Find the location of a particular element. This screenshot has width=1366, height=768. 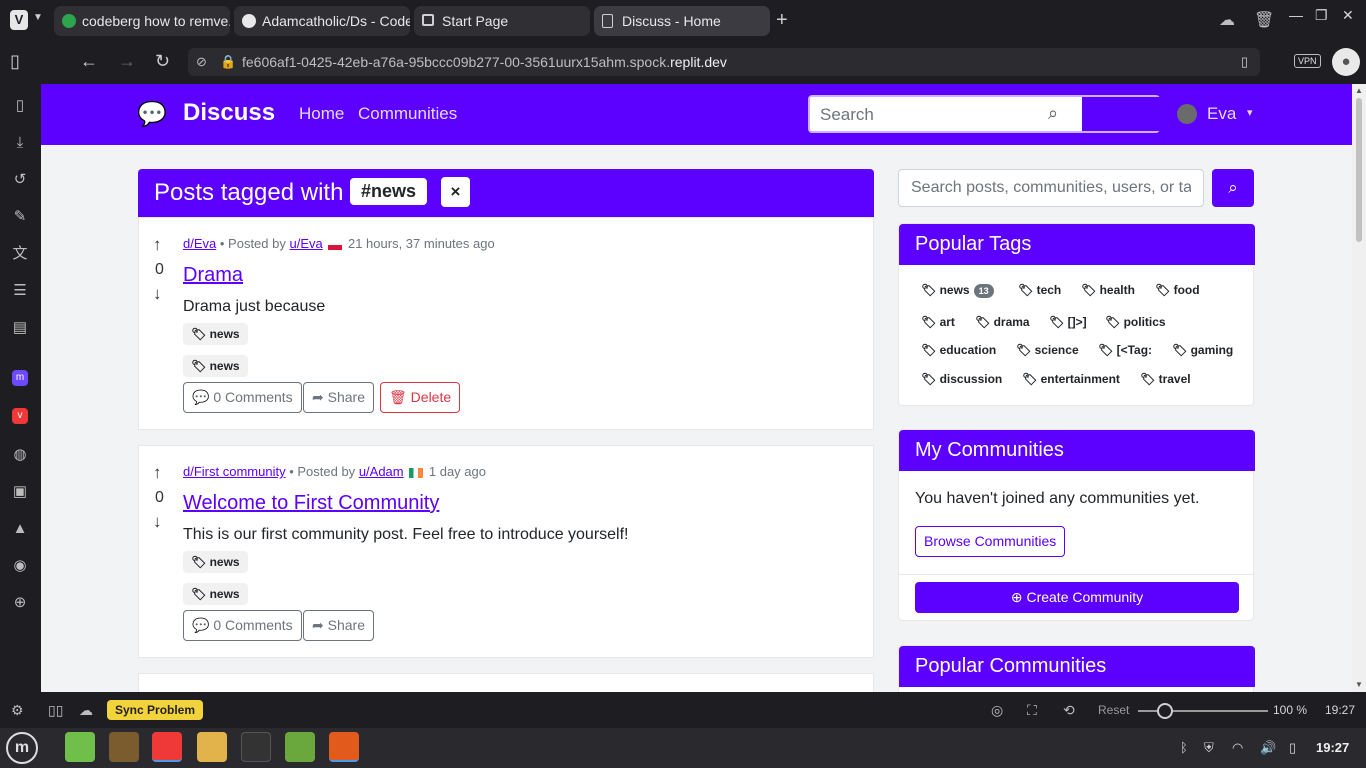

popular-tag: 🏷 gaming is located at coordinates (1202, 350).